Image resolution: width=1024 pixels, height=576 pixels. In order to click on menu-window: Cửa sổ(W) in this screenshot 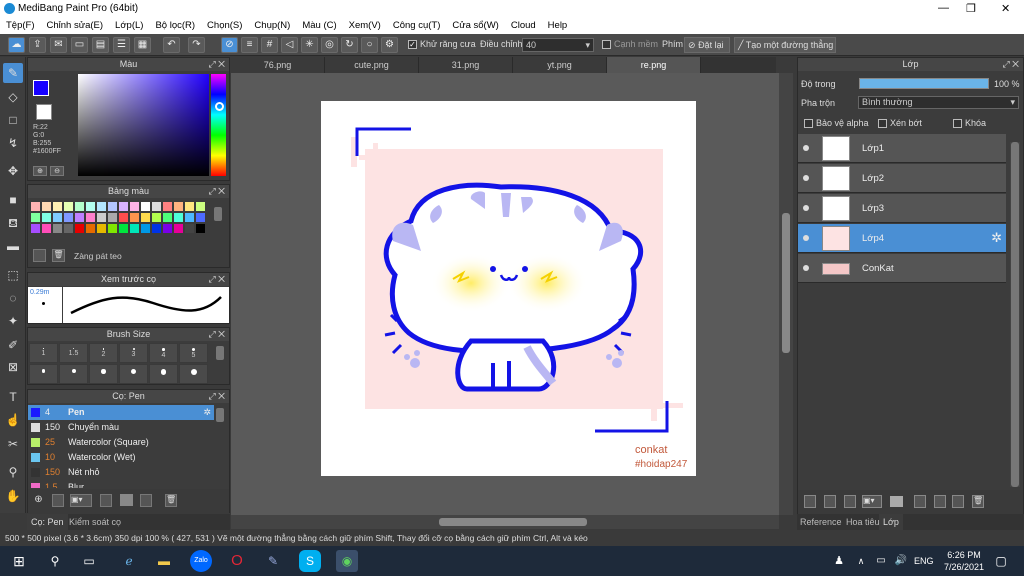, I will do `click(475, 25)`.